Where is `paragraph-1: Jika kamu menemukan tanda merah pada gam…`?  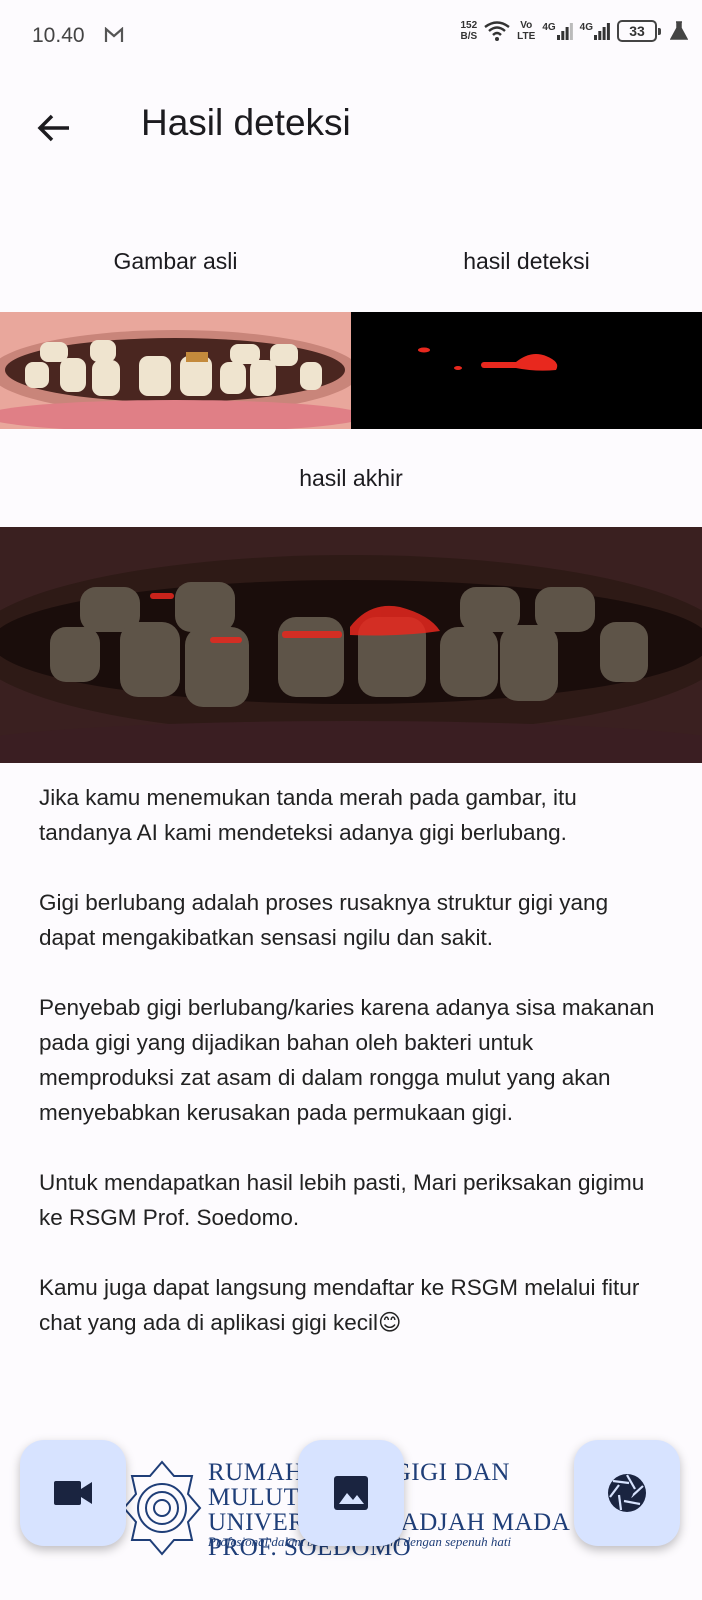 paragraph-1: Jika kamu menemukan tanda merah pada gam… is located at coordinates (308, 815).